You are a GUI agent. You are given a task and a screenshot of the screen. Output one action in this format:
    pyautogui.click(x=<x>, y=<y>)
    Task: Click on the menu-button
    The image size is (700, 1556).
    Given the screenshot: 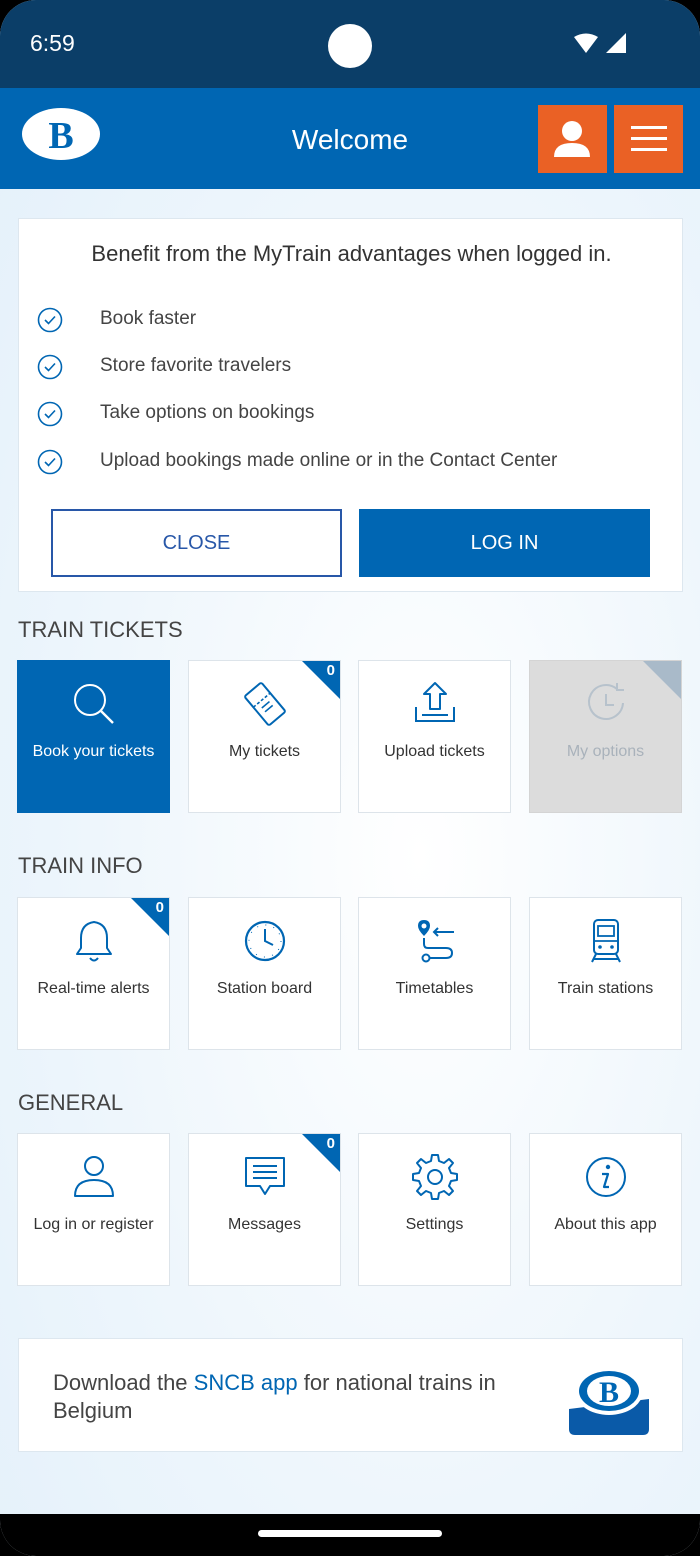 What is the action you would take?
    pyautogui.click(x=648, y=139)
    